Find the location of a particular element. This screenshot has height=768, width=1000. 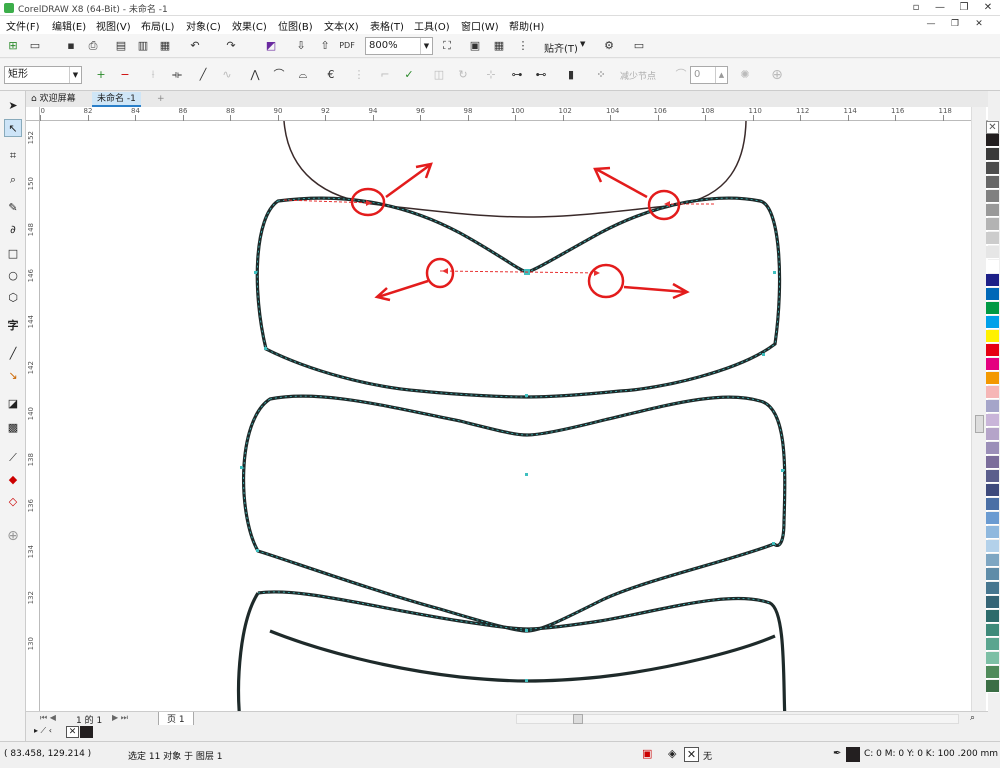

reduce-nodes-button: 减少节点 is located at coordinates (638, 75).